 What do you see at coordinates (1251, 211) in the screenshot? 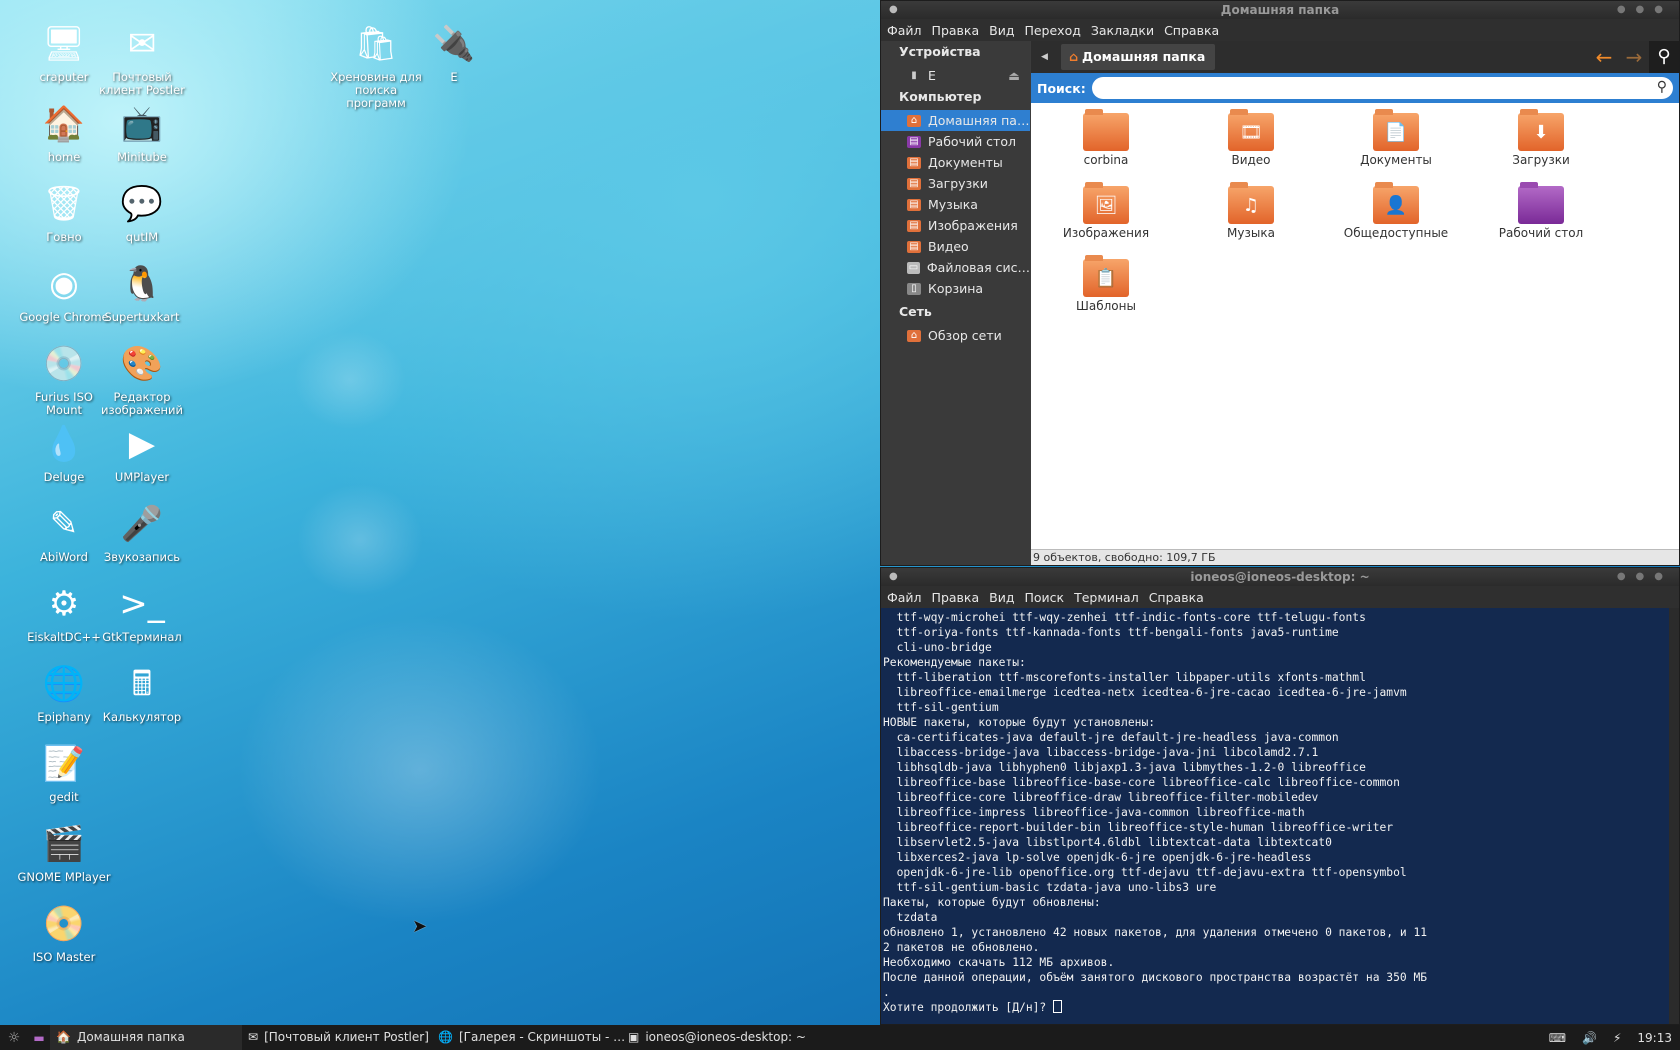
I see `folder-item: ♫ Музыка` at bounding box center [1251, 211].